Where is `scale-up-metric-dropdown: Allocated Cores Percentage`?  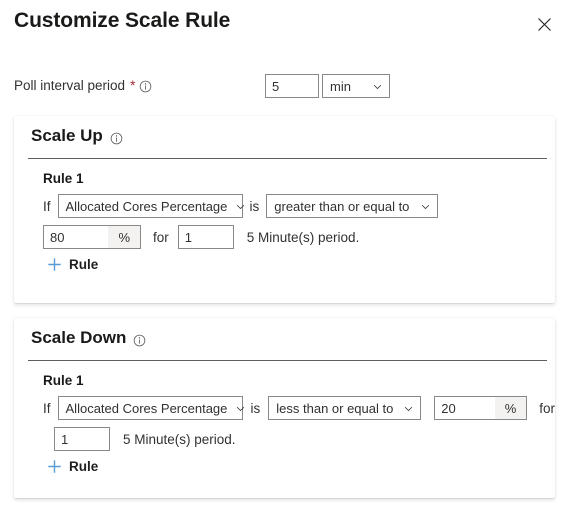 scale-up-metric-dropdown: Allocated Cores Percentage is located at coordinates (151, 206).